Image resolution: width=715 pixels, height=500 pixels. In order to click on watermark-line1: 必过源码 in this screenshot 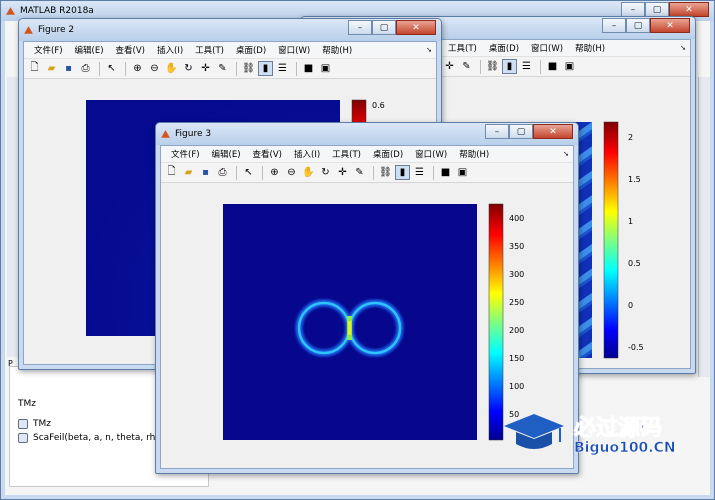, I will do `click(618, 429)`.